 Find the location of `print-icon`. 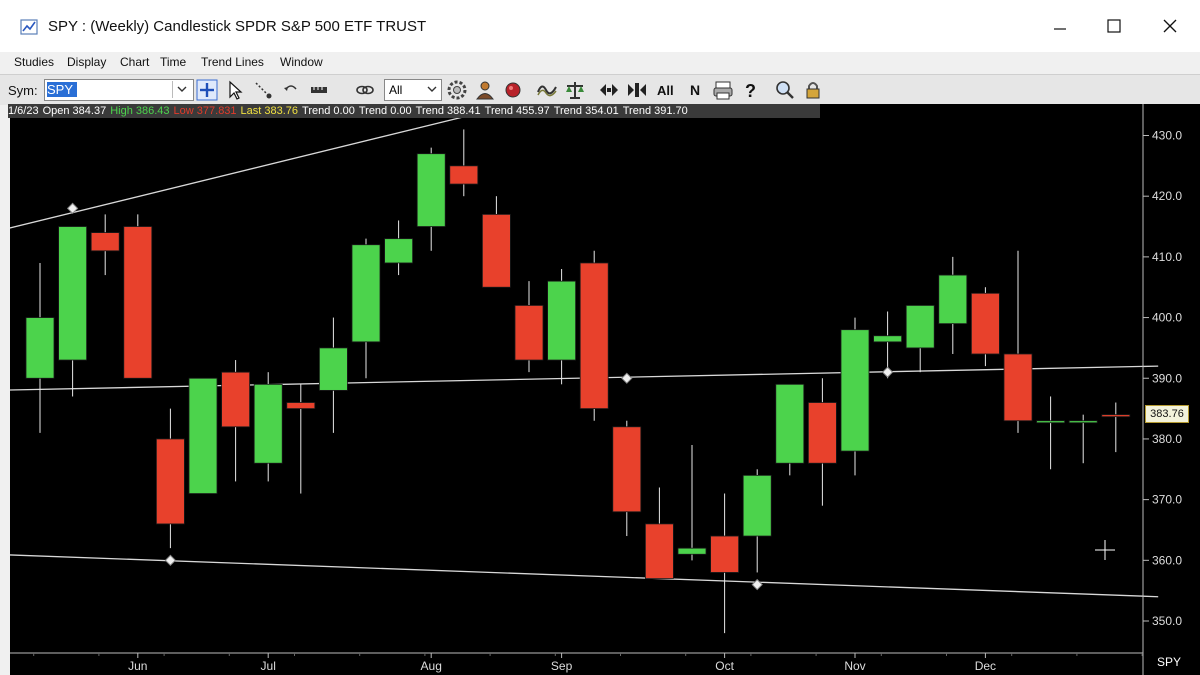

print-icon is located at coordinates (723, 90).